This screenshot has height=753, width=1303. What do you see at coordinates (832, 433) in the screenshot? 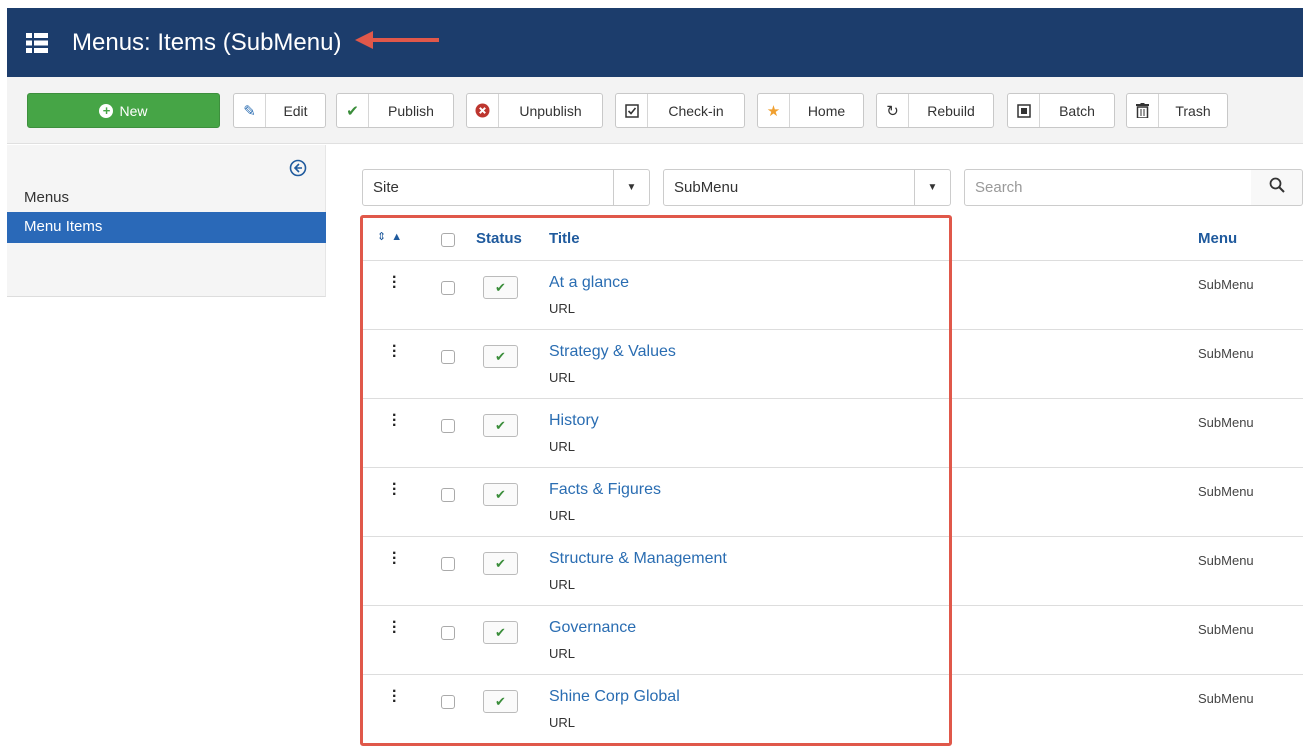
I see `table-row: · · · ✔ History URL SubMenu` at bounding box center [832, 433].